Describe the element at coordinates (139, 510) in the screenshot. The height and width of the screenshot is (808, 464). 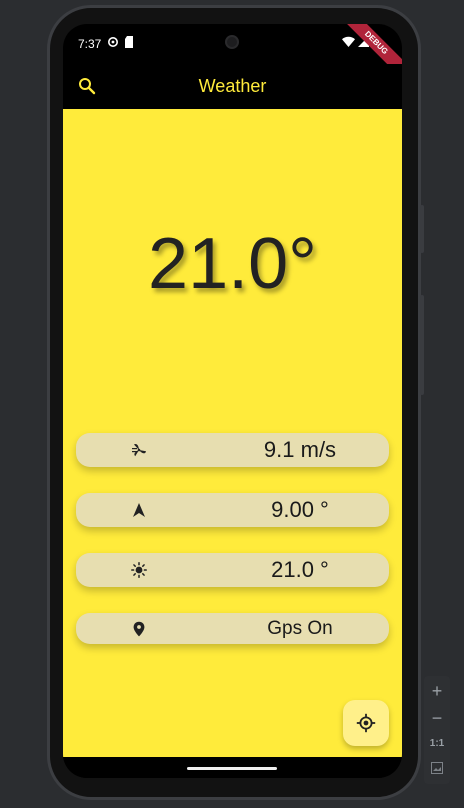
I see `navigation-arrow-icon` at that location.